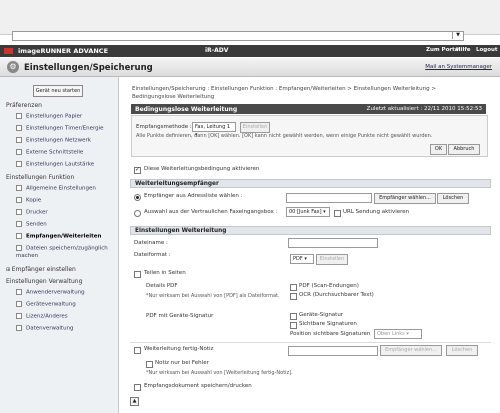 The width and height of the screenshot is (500, 413). Describe the element at coordinates (464, 149) in the screenshot. I see `cancel-button: Abbruch` at that location.